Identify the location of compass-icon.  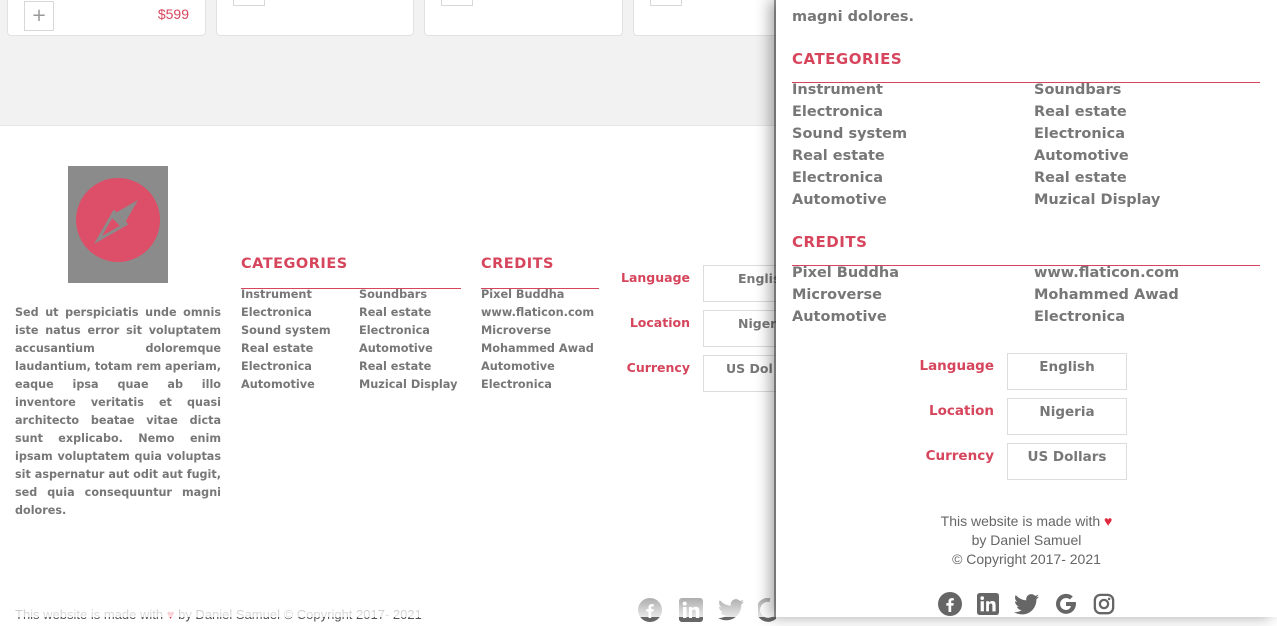
(118, 220).